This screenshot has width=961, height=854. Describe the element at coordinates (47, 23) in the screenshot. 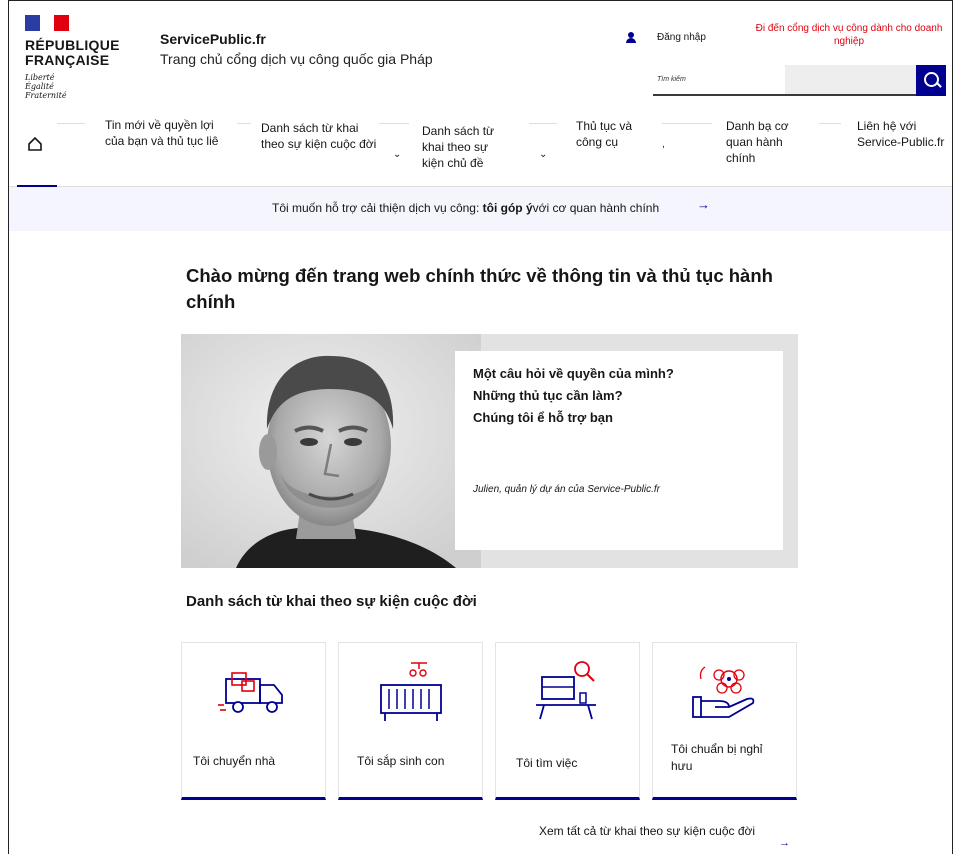

I see `french-flag-icon` at that location.